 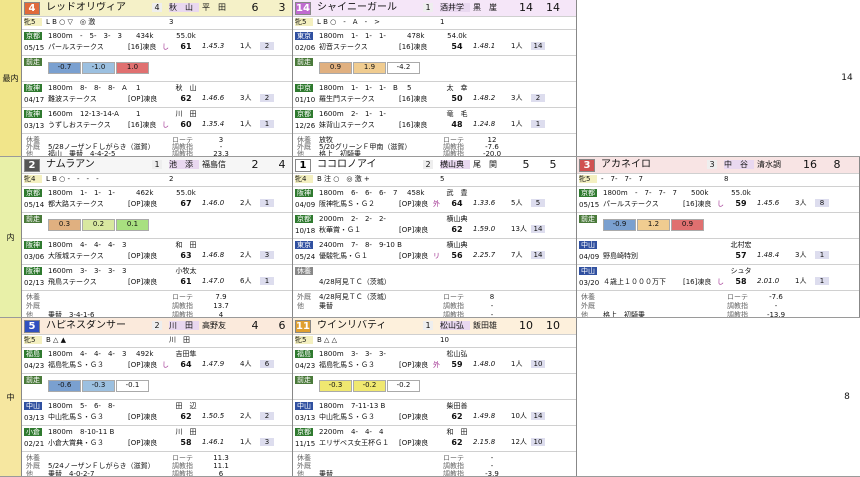 What do you see at coordinates (359, 282) in the screenshot?
I see `race-name: 4/28阿見ＴＣ（茨城）` at bounding box center [359, 282].